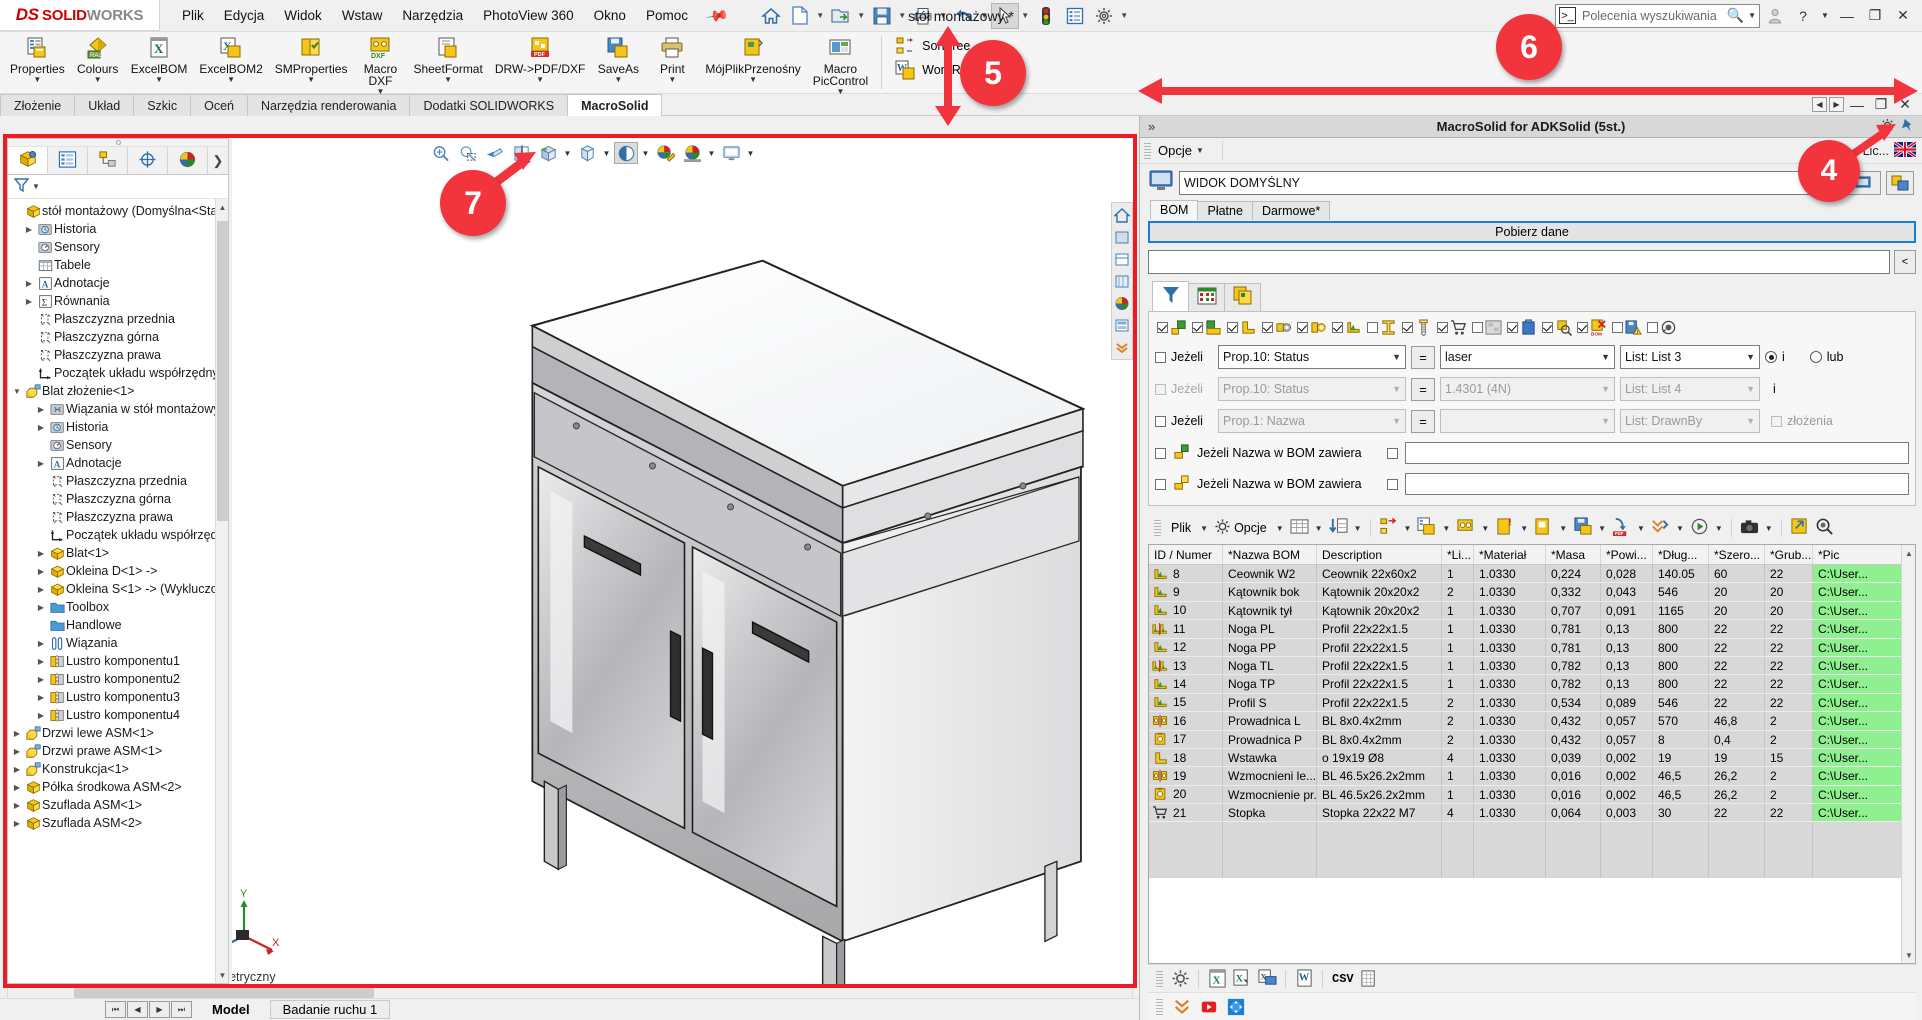  Describe the element at coordinates (1379, 554) in the screenshot. I see `column-header-description: Description` at that location.